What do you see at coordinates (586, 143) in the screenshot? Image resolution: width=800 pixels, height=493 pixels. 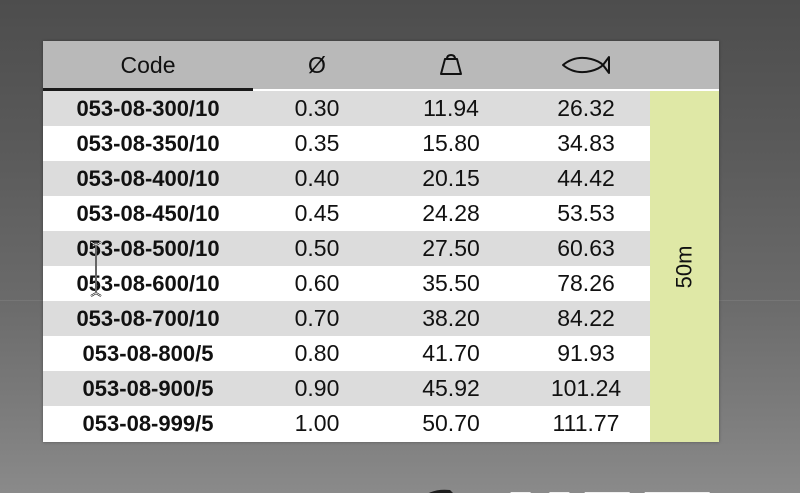 I see `cell-fish: 34.83` at bounding box center [586, 143].